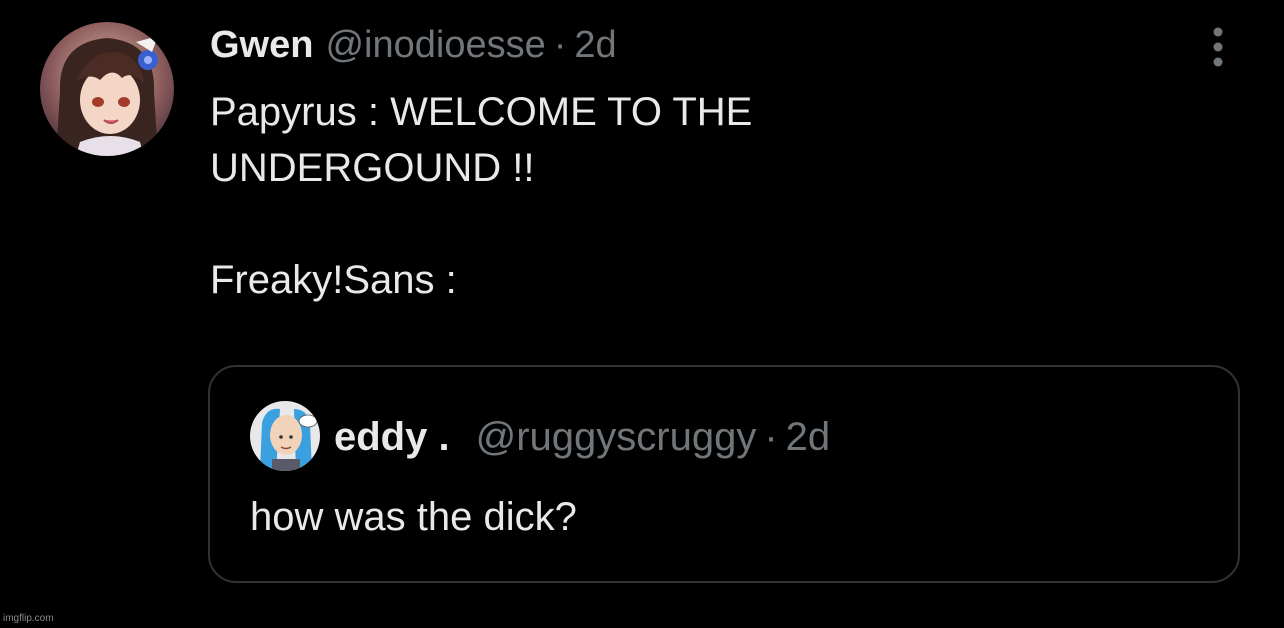 The height and width of the screenshot is (628, 1284). Describe the element at coordinates (710, 224) in the screenshot. I see `tweet-text-line` at that location.